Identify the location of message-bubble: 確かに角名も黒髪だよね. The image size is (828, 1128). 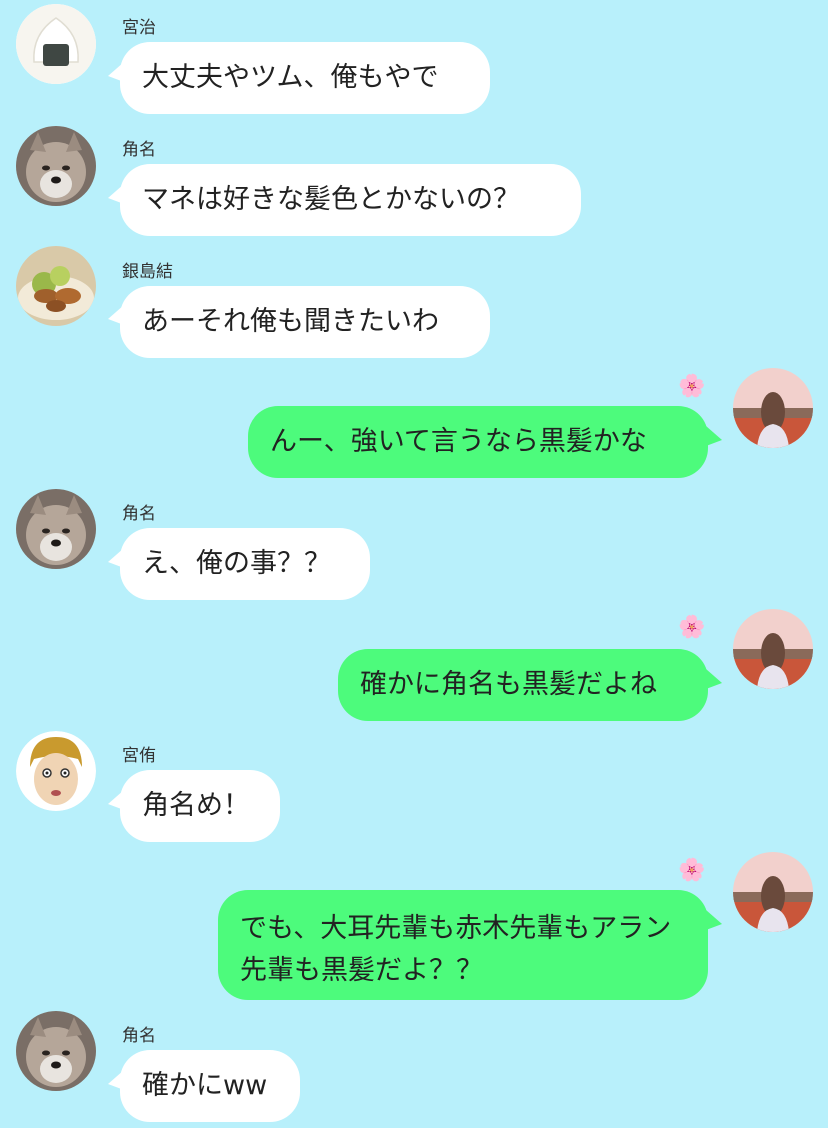
(523, 685).